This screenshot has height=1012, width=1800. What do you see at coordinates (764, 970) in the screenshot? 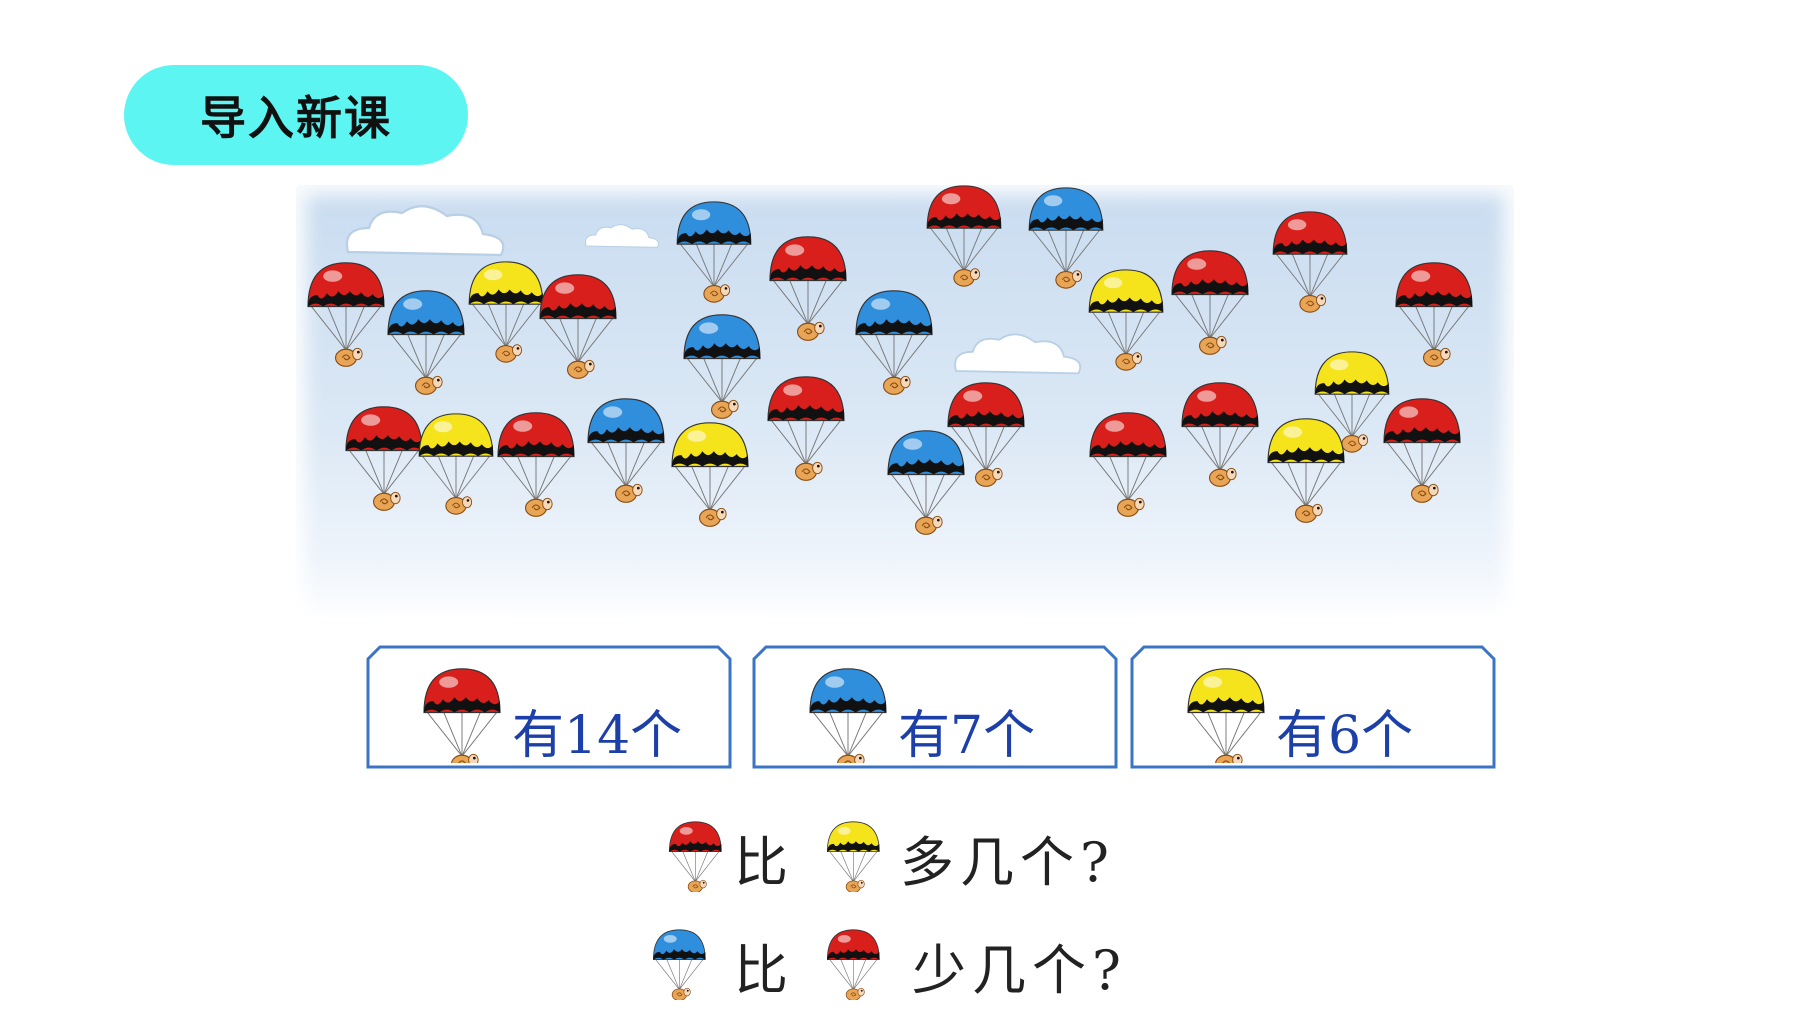
I see `question-2-compare-word: 比` at bounding box center [764, 970].